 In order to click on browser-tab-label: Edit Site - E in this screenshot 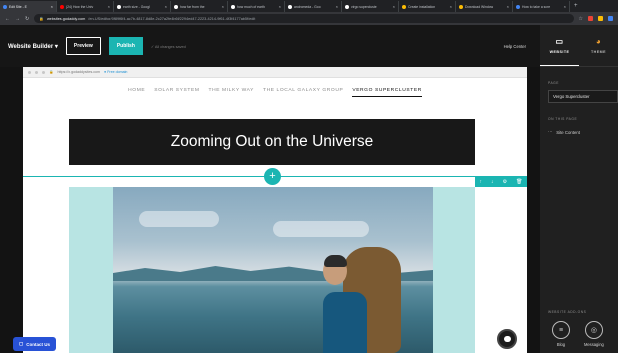, I will do `click(18, 6)`.